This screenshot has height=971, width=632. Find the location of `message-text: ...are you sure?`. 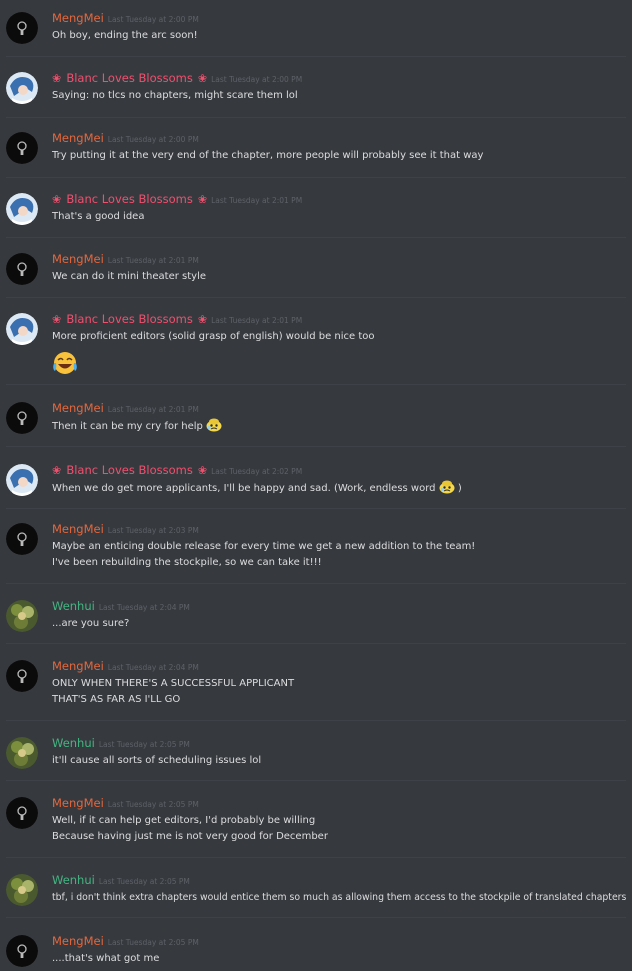

message-text: ...are you sure? is located at coordinates (91, 623).